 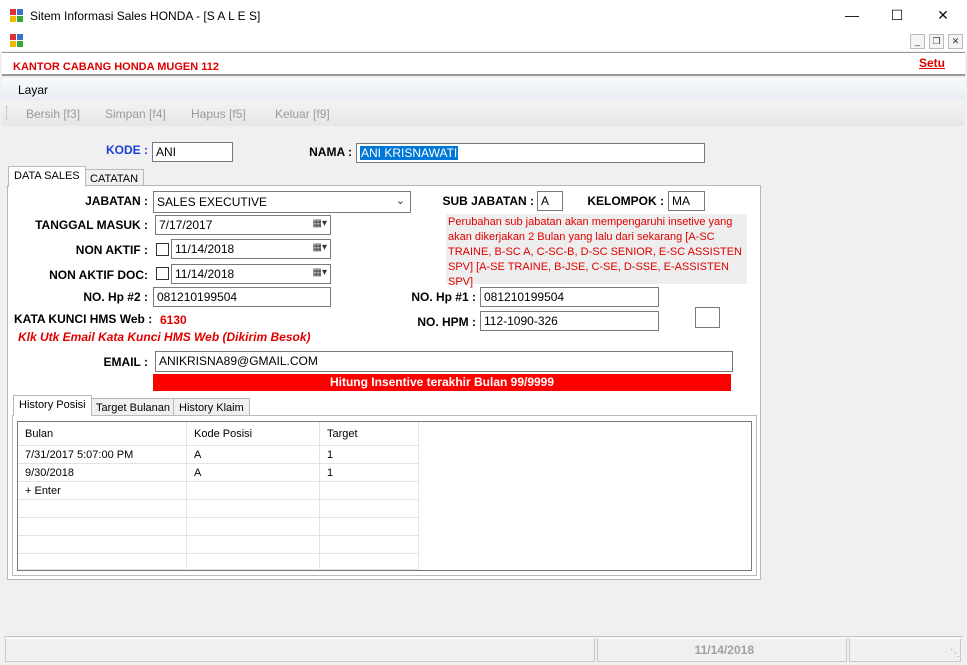 What do you see at coordinates (125, 362) in the screenshot?
I see `email-label: EMAIL :` at bounding box center [125, 362].